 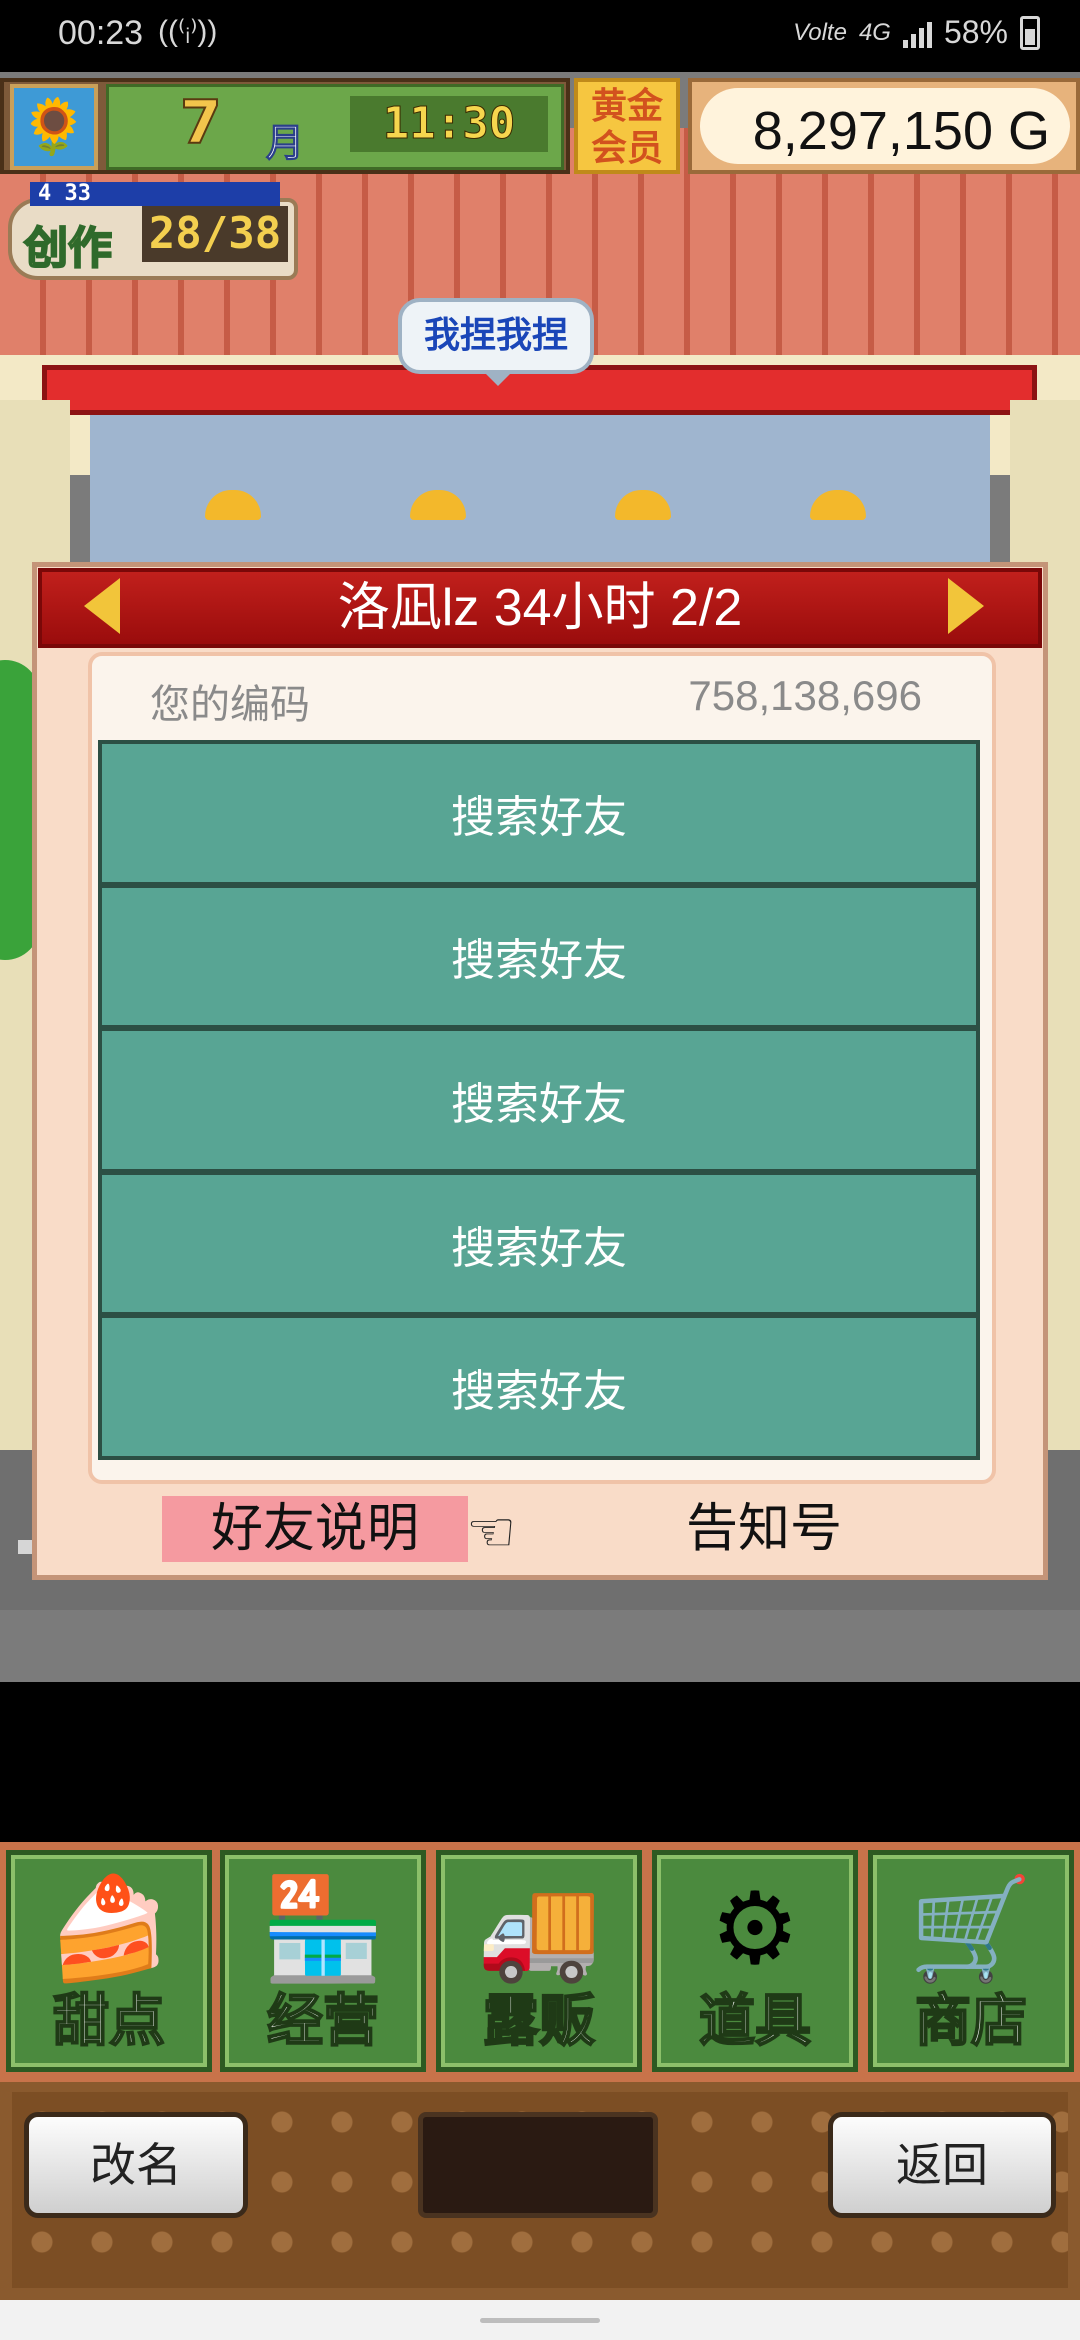 I want to click on code-value: 758,138,696, so click(x=805, y=695).